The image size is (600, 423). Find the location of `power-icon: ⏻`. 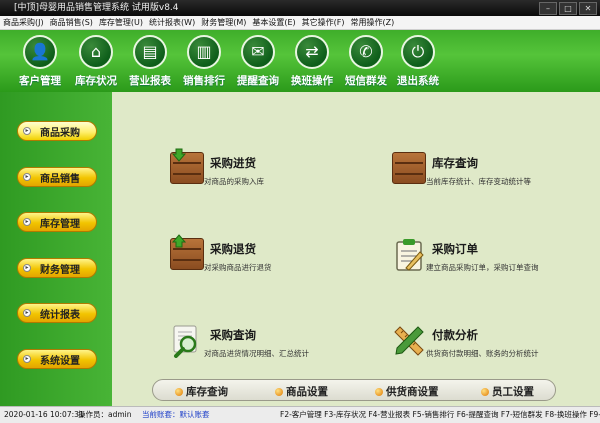

power-icon: ⏻ is located at coordinates (418, 52).